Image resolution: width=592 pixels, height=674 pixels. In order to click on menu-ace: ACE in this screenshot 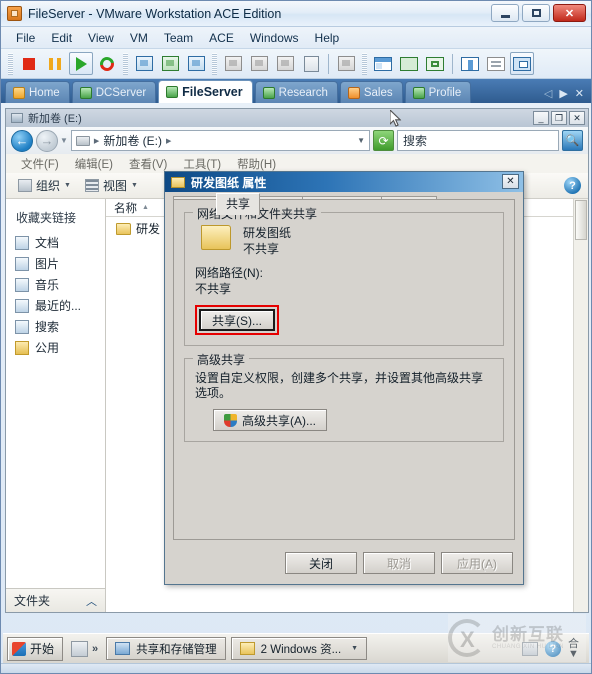, I will do `click(221, 38)`.